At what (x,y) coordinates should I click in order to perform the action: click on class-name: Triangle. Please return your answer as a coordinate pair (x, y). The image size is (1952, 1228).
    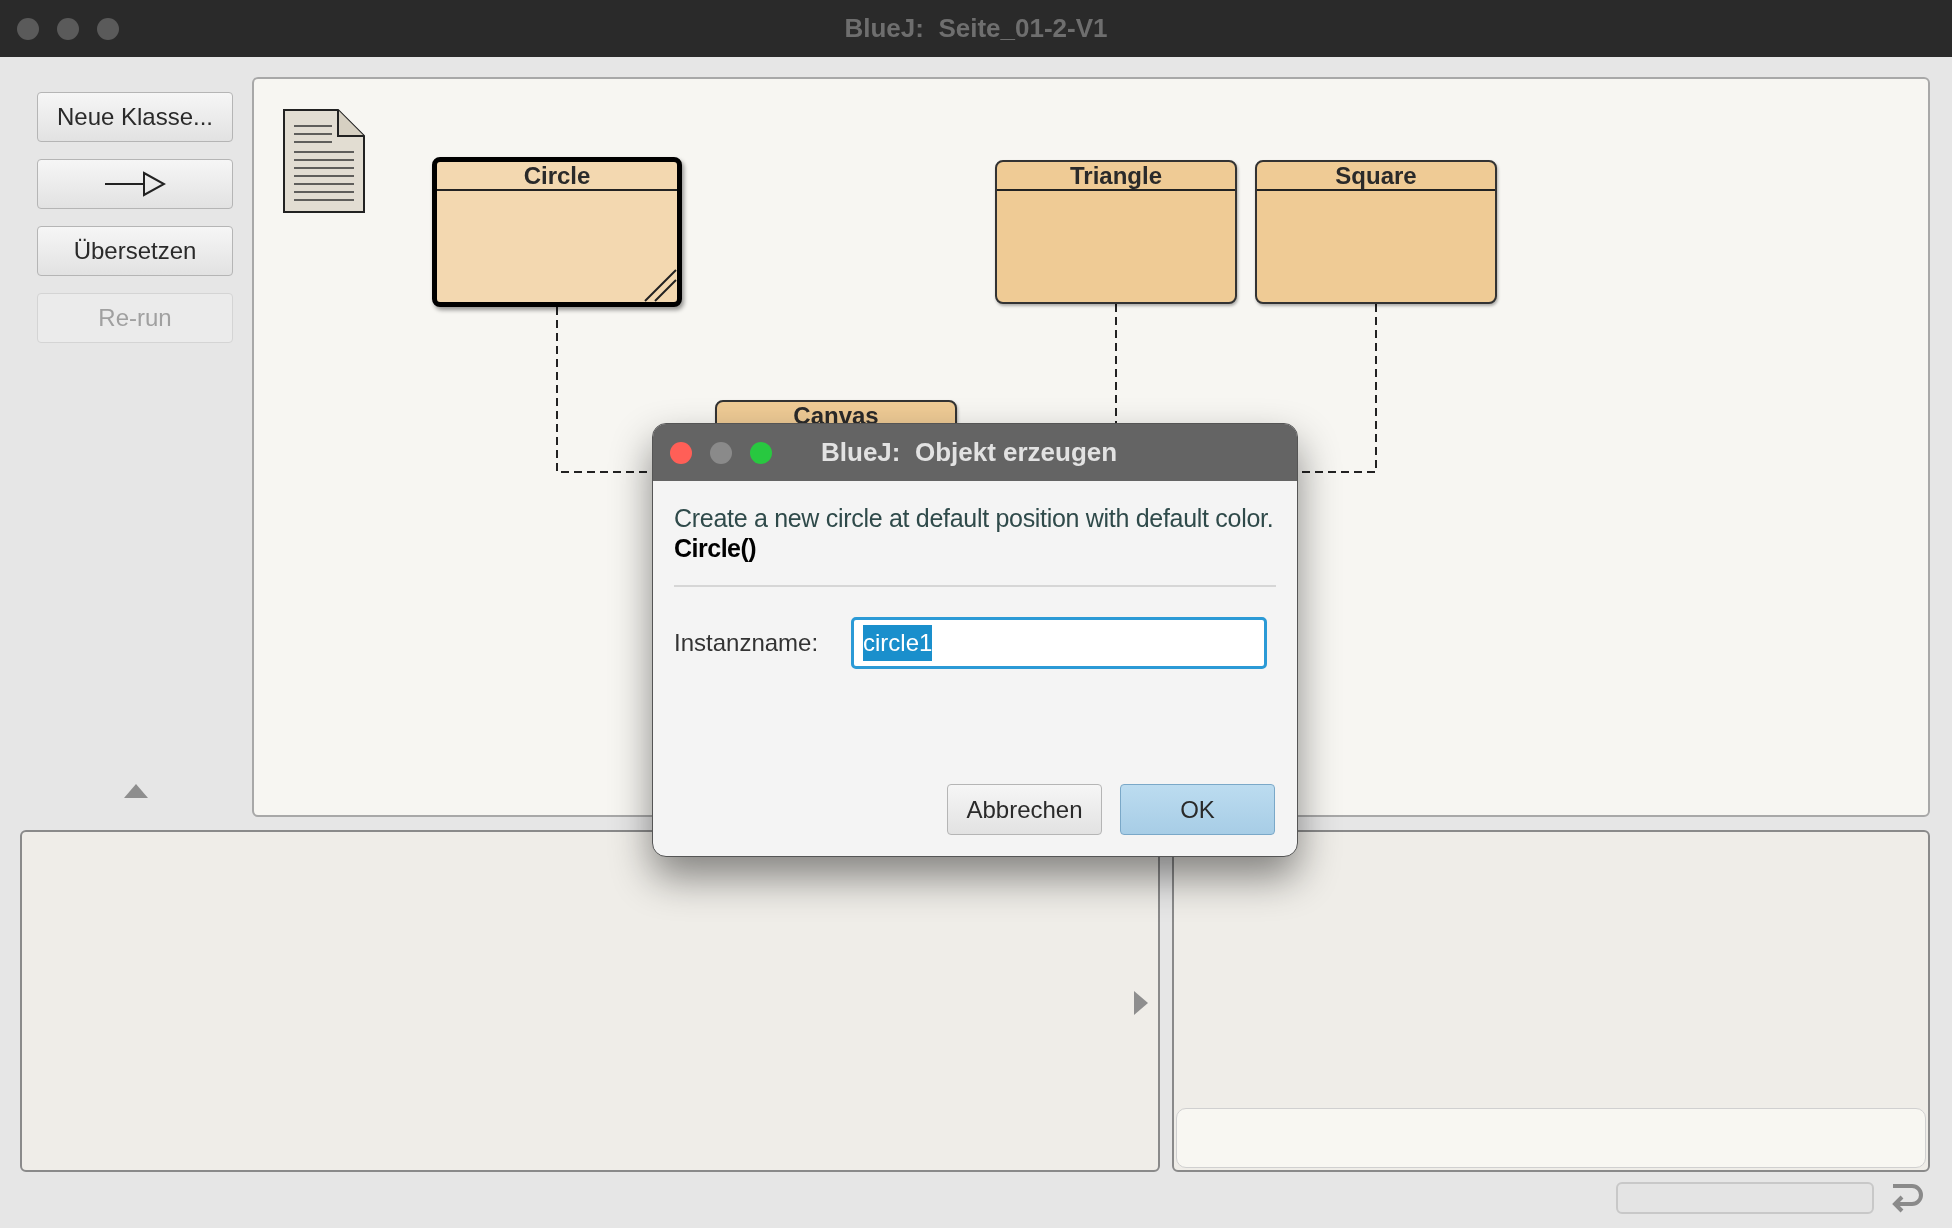
    Looking at the image, I should click on (1116, 175).